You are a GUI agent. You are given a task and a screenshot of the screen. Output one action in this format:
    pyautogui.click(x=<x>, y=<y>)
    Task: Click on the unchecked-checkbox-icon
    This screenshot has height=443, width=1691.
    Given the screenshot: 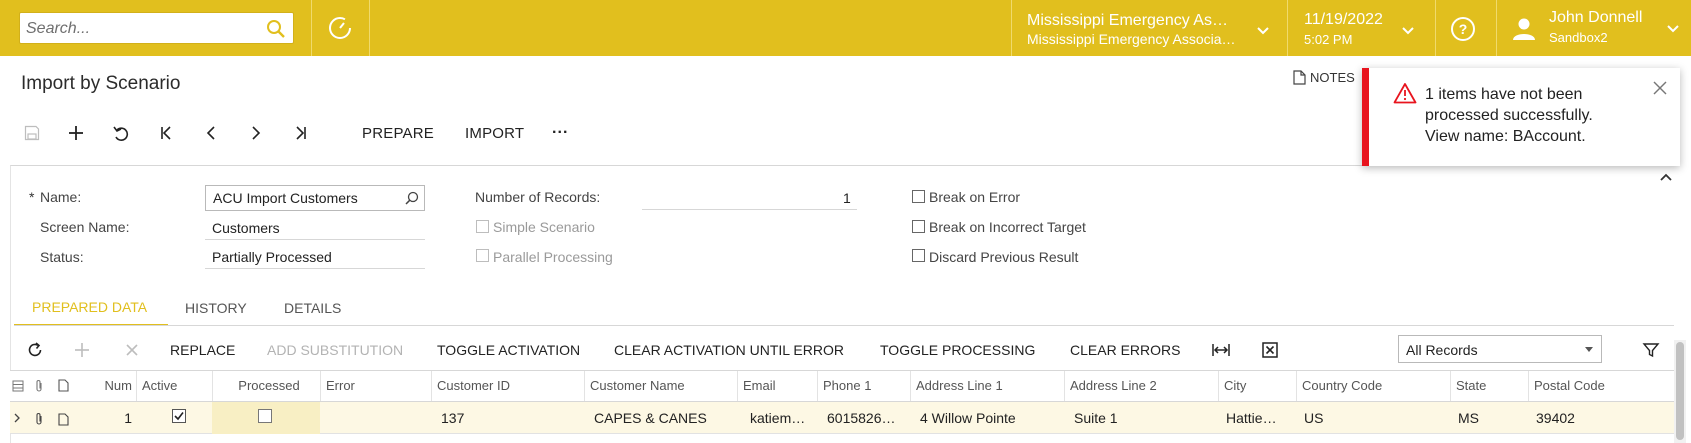 What is the action you would take?
    pyautogui.click(x=265, y=416)
    